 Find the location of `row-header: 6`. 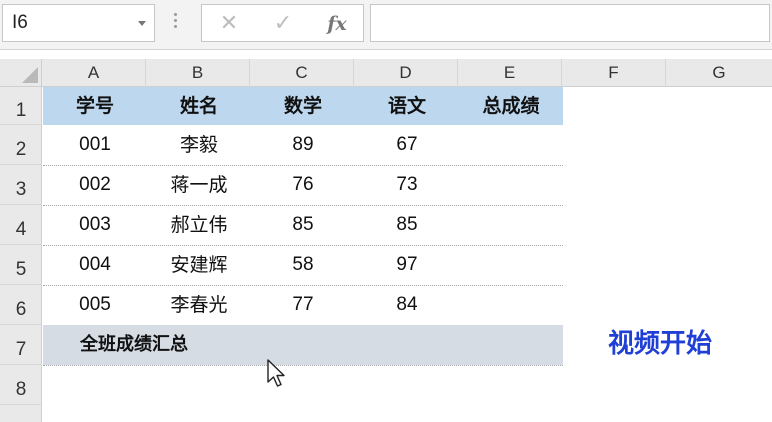

row-header: 6 is located at coordinates (21, 305).